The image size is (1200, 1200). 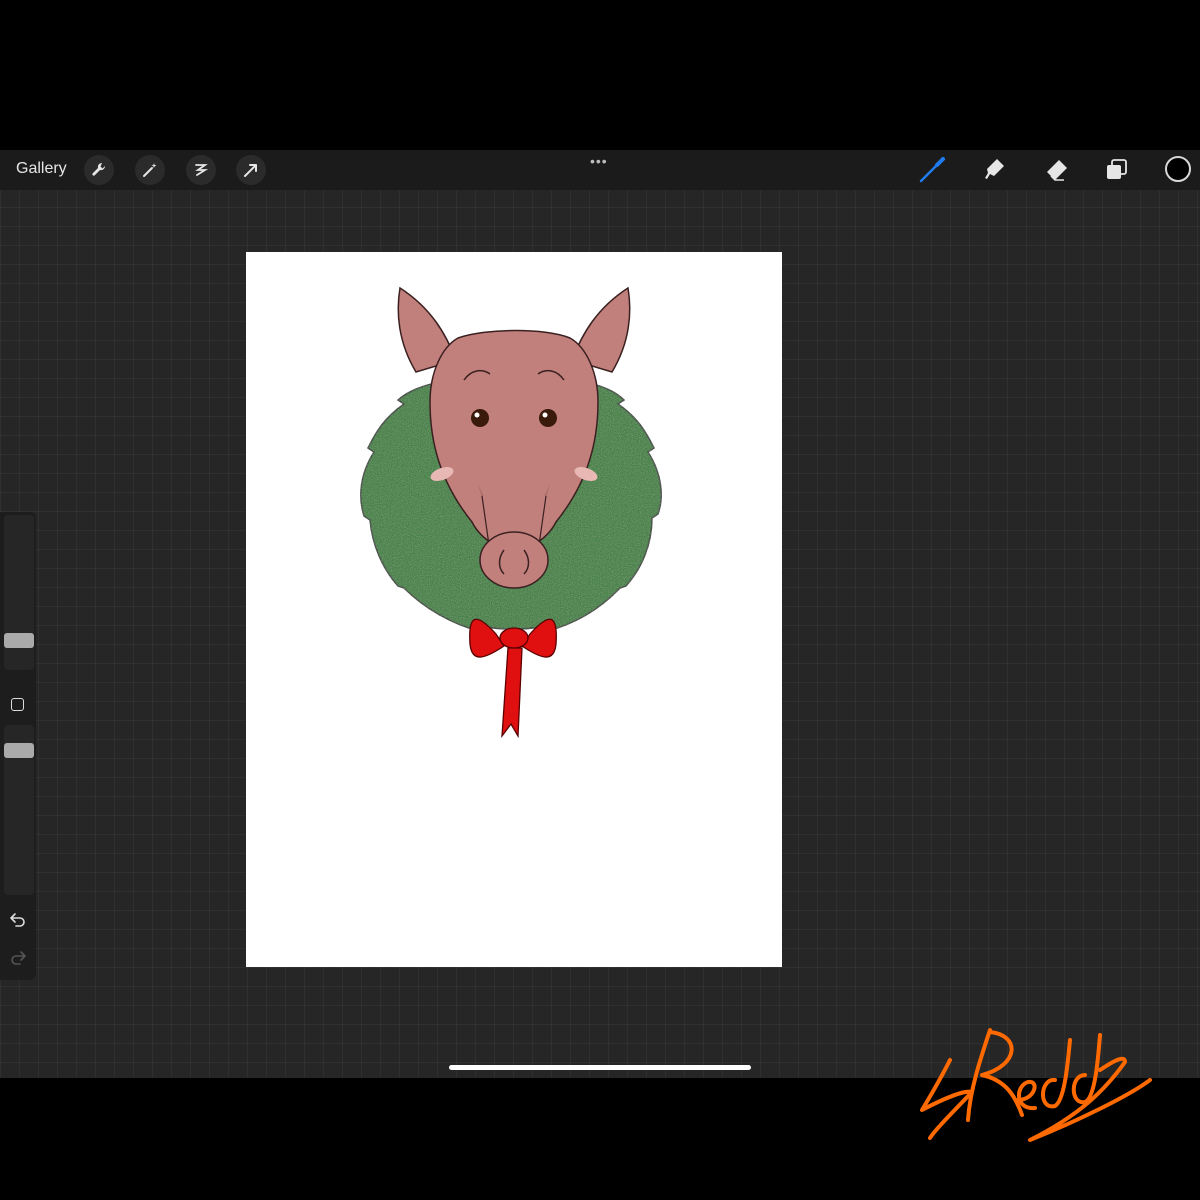 I want to click on modify-button, so click(x=17, y=704).